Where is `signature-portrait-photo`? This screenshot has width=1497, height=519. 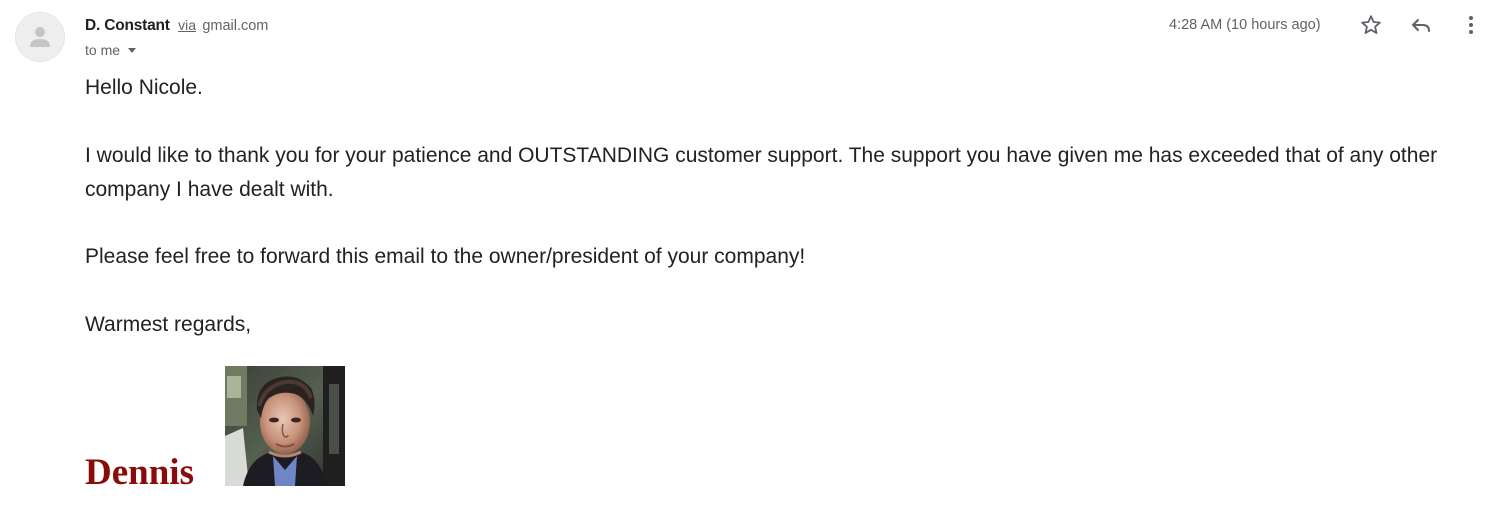 signature-portrait-photo is located at coordinates (285, 426).